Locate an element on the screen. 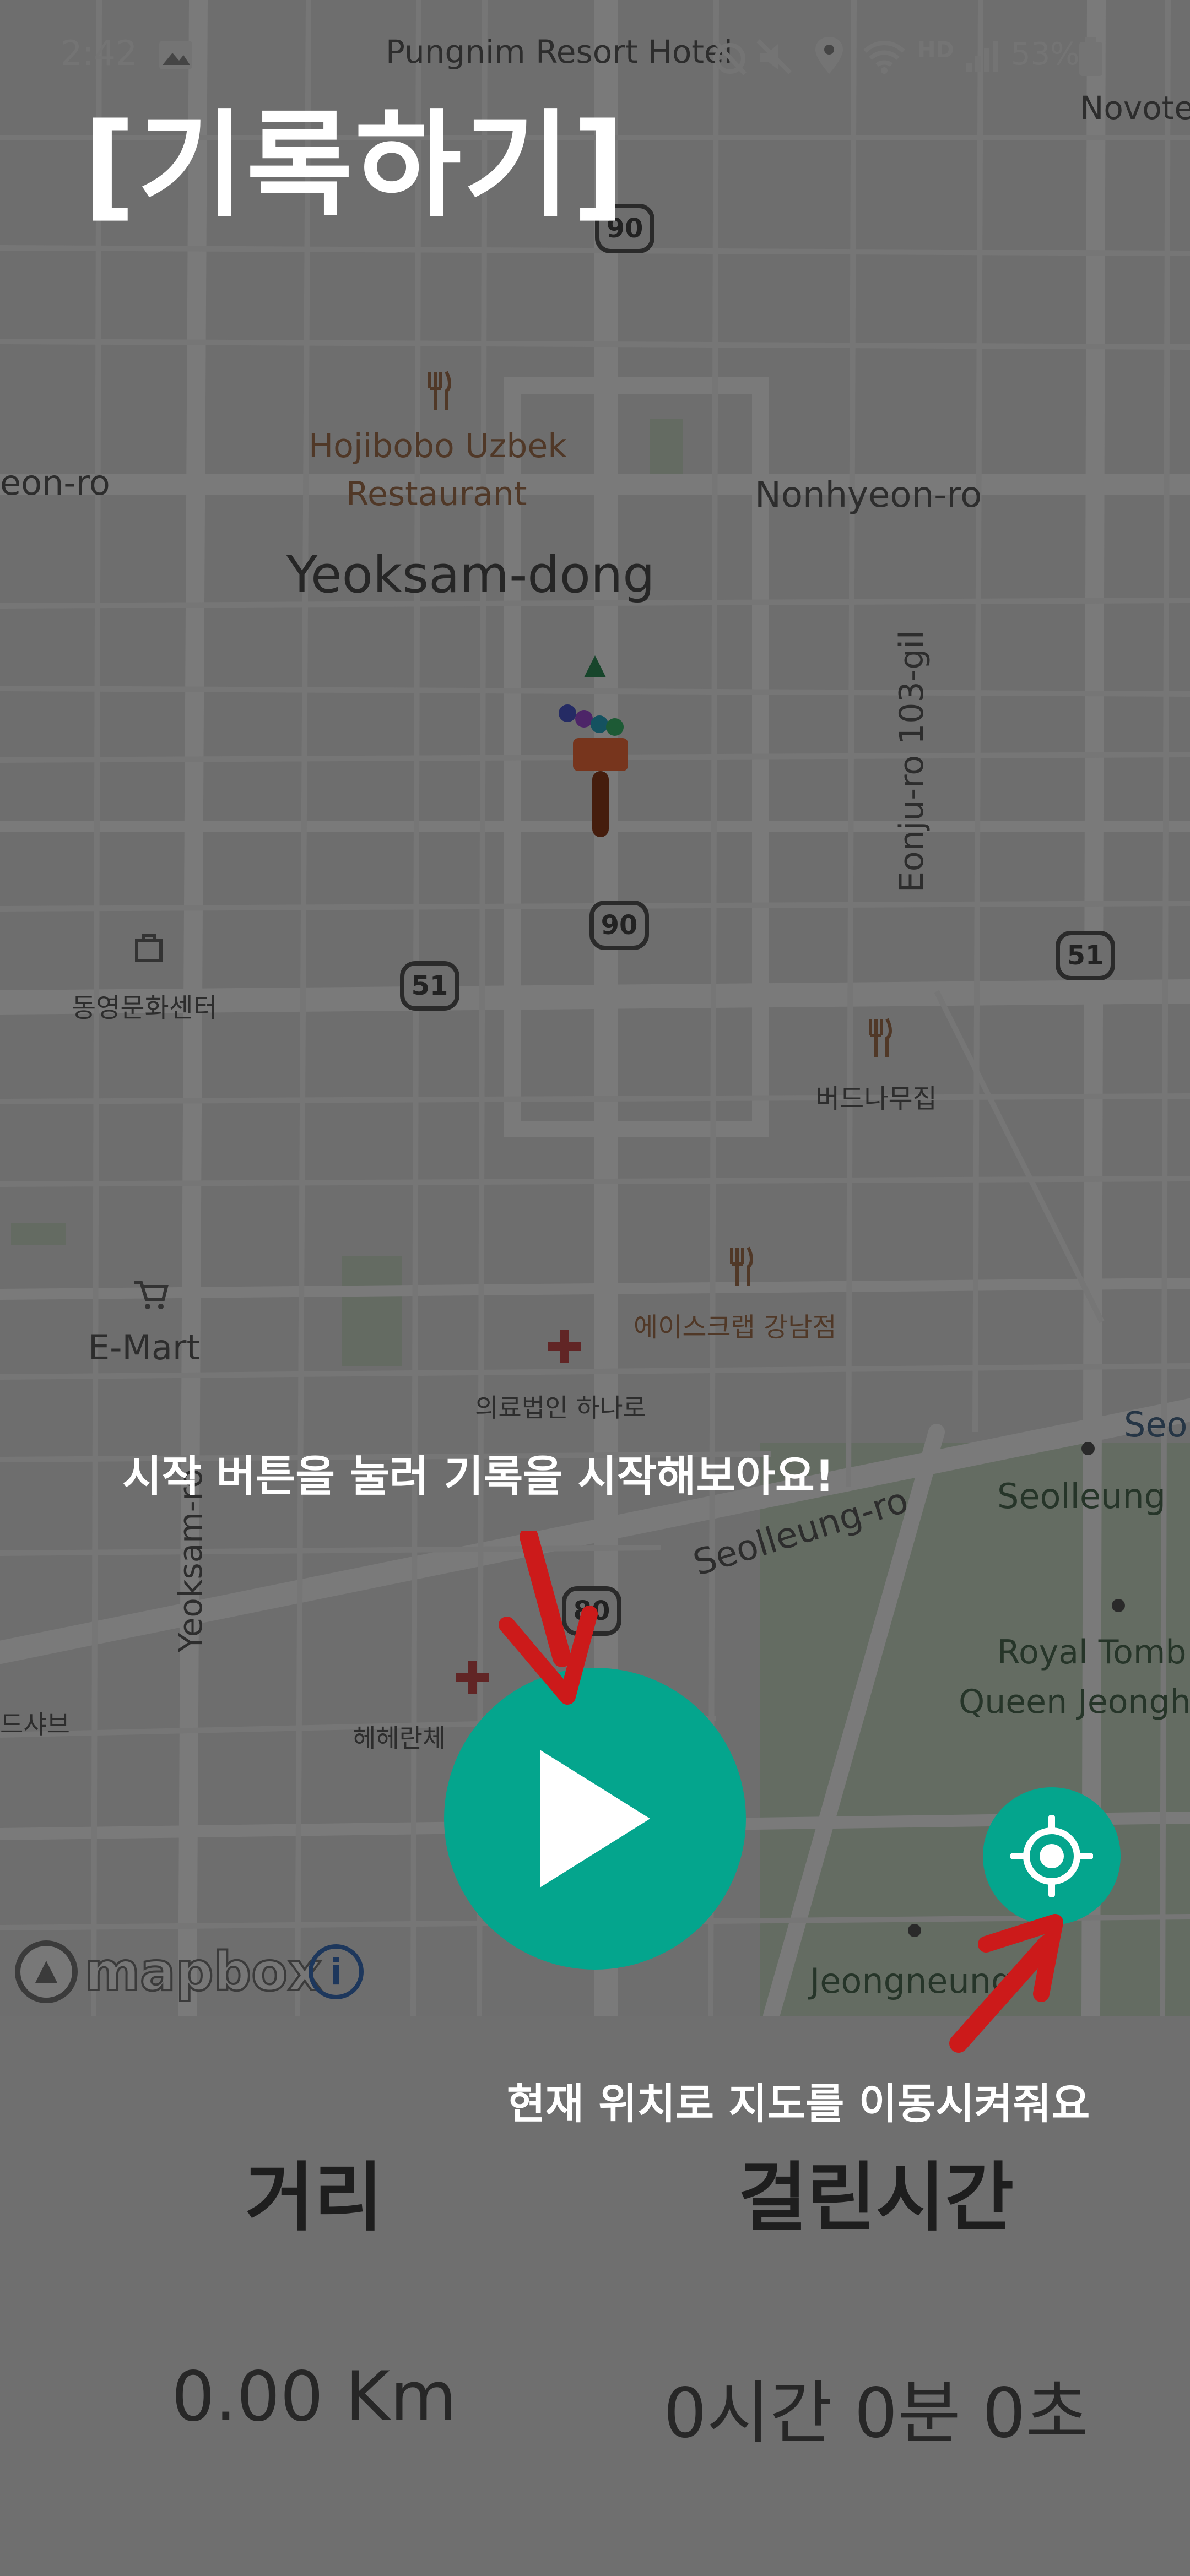 The width and height of the screenshot is (1190, 2576). map-label-dongyeong: 동영문화센터 is located at coordinates (145, 1008).